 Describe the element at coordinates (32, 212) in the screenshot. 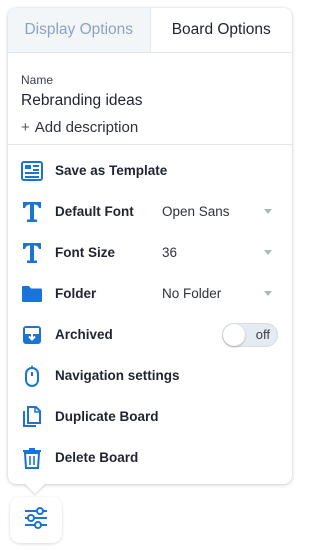

I see `font-icon` at that location.